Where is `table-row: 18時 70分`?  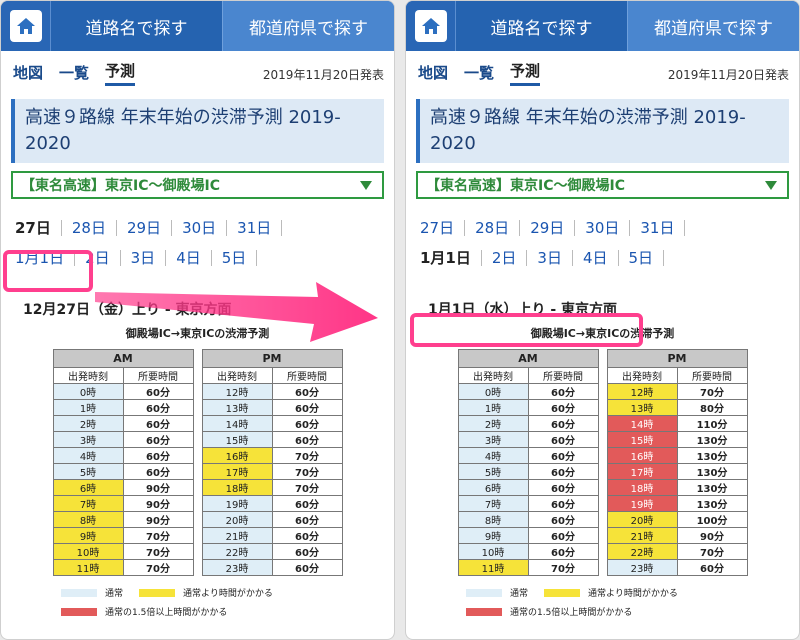 table-row: 18時 70分 is located at coordinates (272, 487).